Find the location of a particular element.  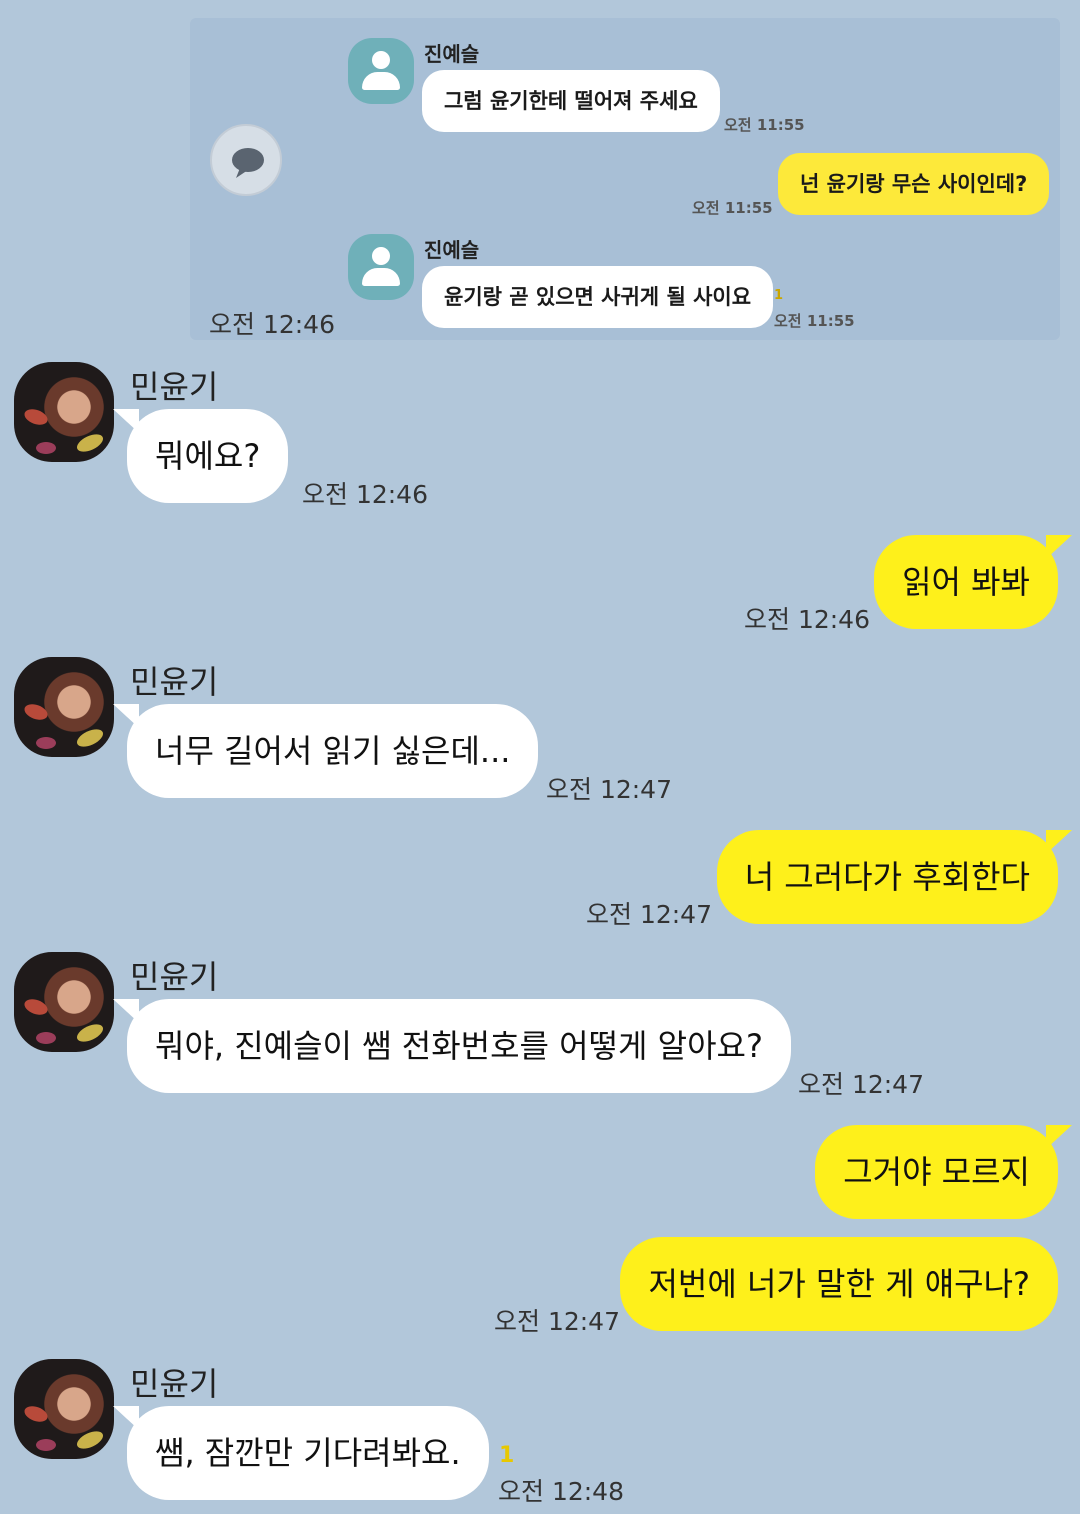

message-bubble: 뭐야, 진예슬이 쌤 전화번호를 어떻게 알아요? is located at coordinates (452, 1046).